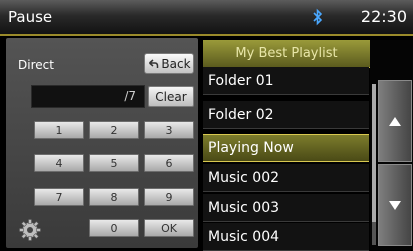  I want to click on list-item-music-002: Music 002, so click(286, 178).